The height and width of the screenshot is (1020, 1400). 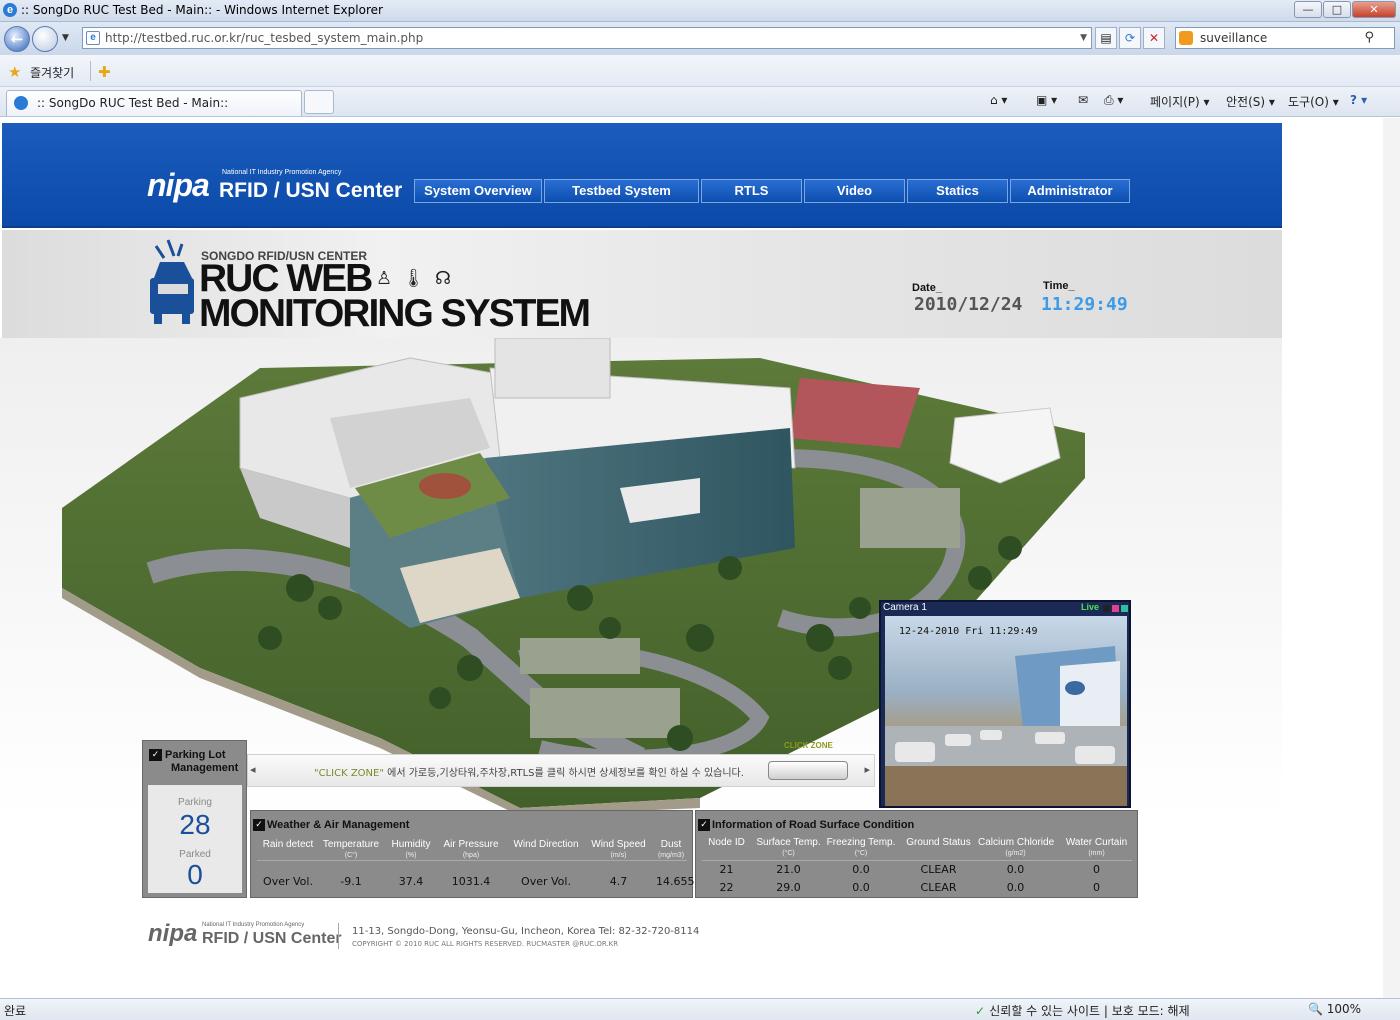 I want to click on camera-viewer: Camera 1 Live 12-24-2010 Fri 11:29:49, so click(x=1005, y=704).